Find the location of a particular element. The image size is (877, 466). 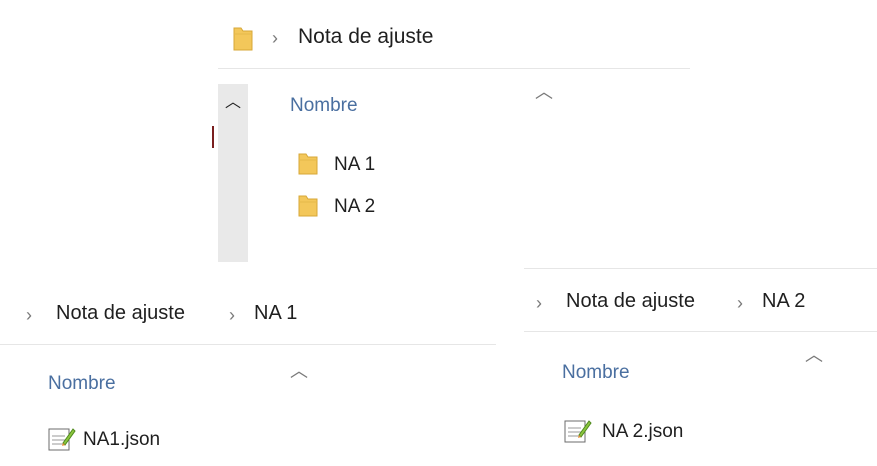

address-bar: › Nota de ajuste › NA 1 is located at coordinates (248, 319).